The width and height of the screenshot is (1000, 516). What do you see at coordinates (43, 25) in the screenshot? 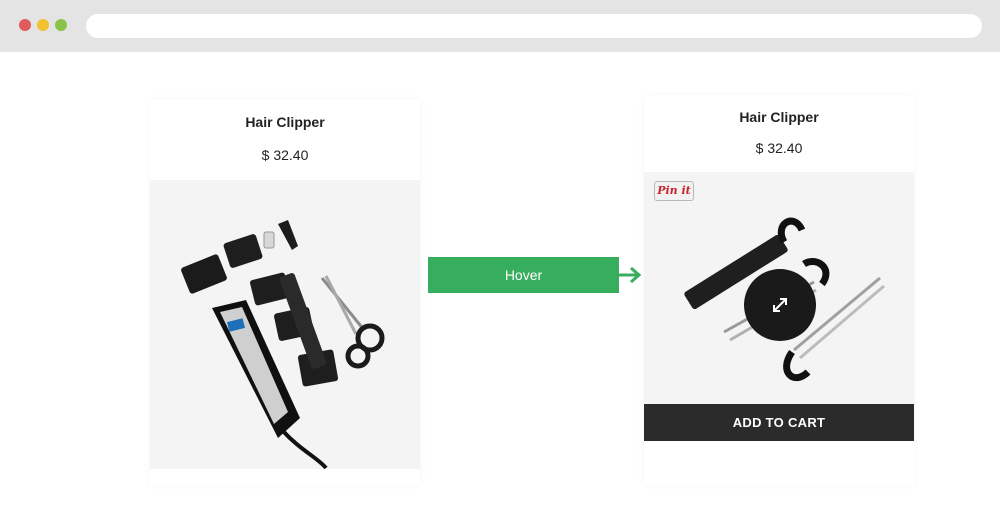
I see `minimize-window-dot` at bounding box center [43, 25].